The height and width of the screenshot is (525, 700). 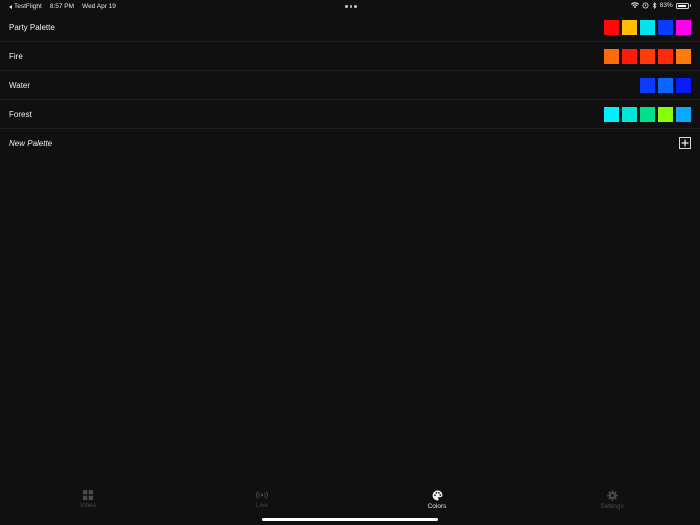 I want to click on status-left: TestFlight 8:57 PM Wed Apr 19, so click(x=62, y=6).